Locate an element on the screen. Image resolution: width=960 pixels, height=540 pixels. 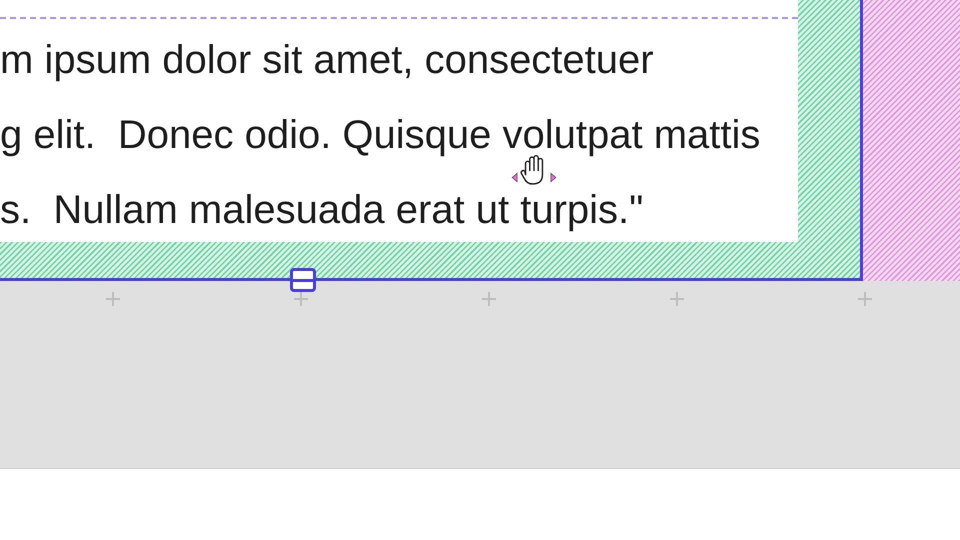
resize-handle is located at coordinates (303, 280).